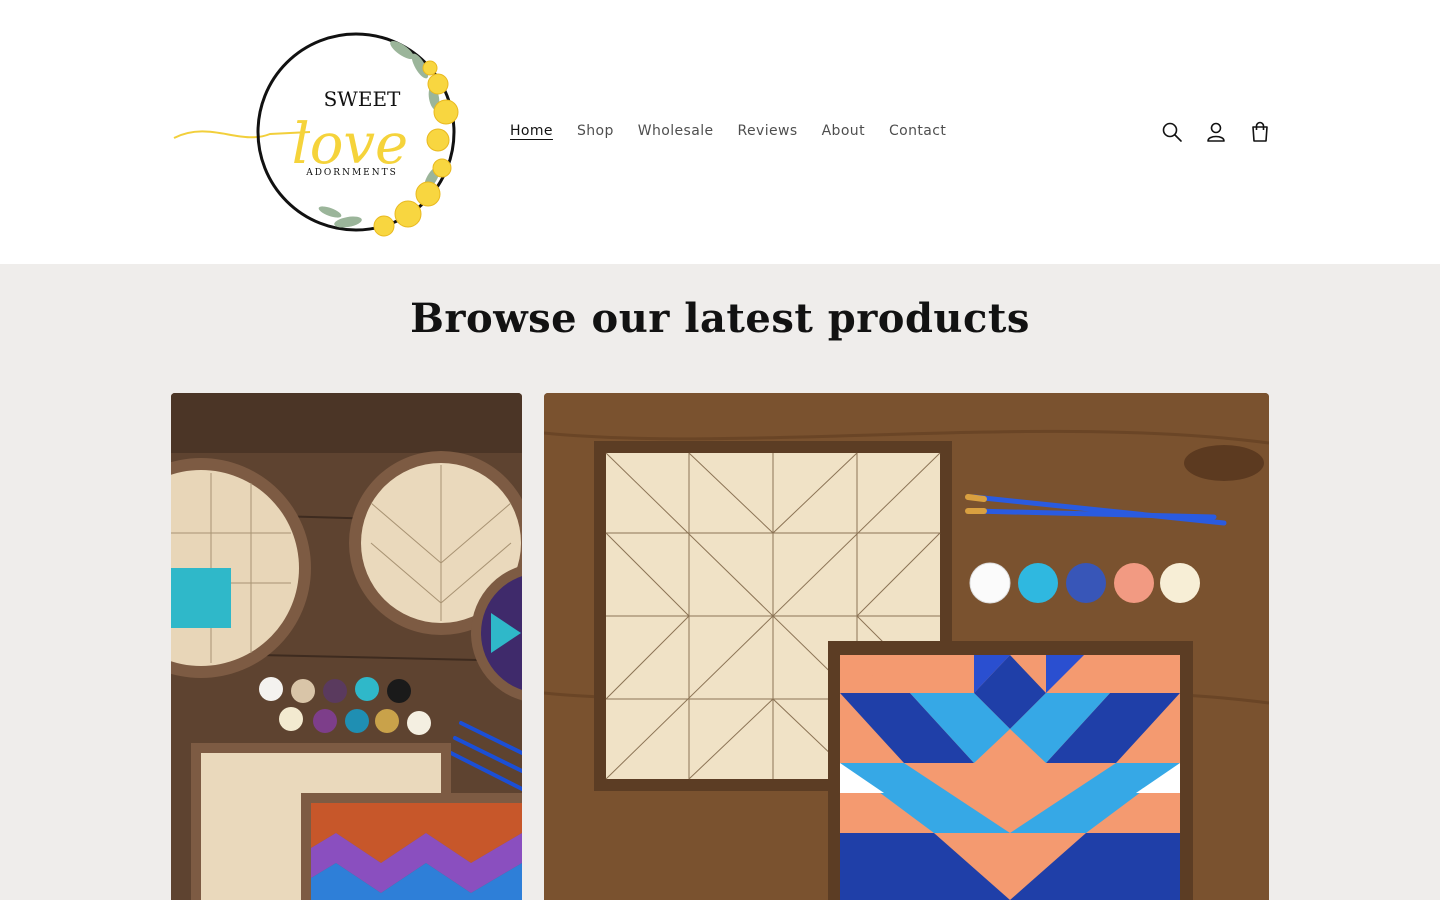 The height and width of the screenshot is (900, 1440). What do you see at coordinates (316, 134) in the screenshot?
I see `logo-graphic: SWEET love ADORNMENTS` at bounding box center [316, 134].